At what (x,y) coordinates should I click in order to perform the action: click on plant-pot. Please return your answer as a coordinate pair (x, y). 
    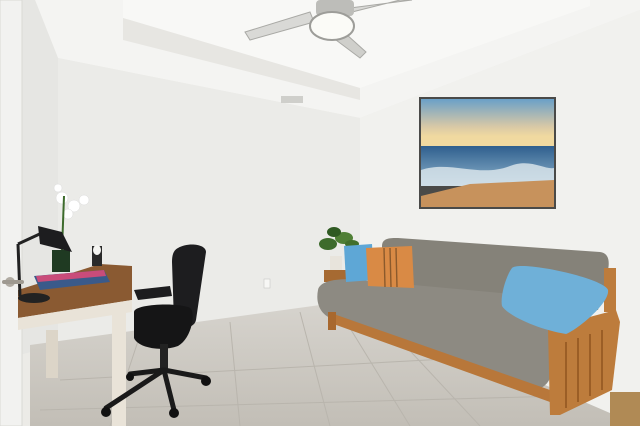
    Looking at the image, I should click on (336, 263).